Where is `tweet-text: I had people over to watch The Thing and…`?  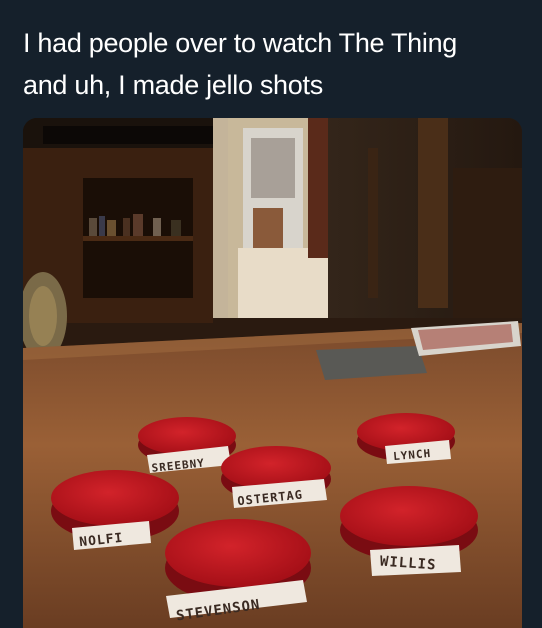
tweet-text: I had people over to watch The Thing and… is located at coordinates (273, 64).